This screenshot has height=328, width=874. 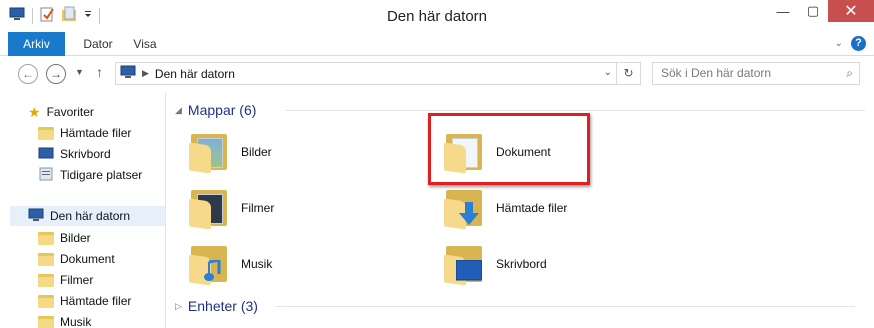 I want to click on search-input: Sök i Den här datorn ⌕, so click(x=756, y=73).